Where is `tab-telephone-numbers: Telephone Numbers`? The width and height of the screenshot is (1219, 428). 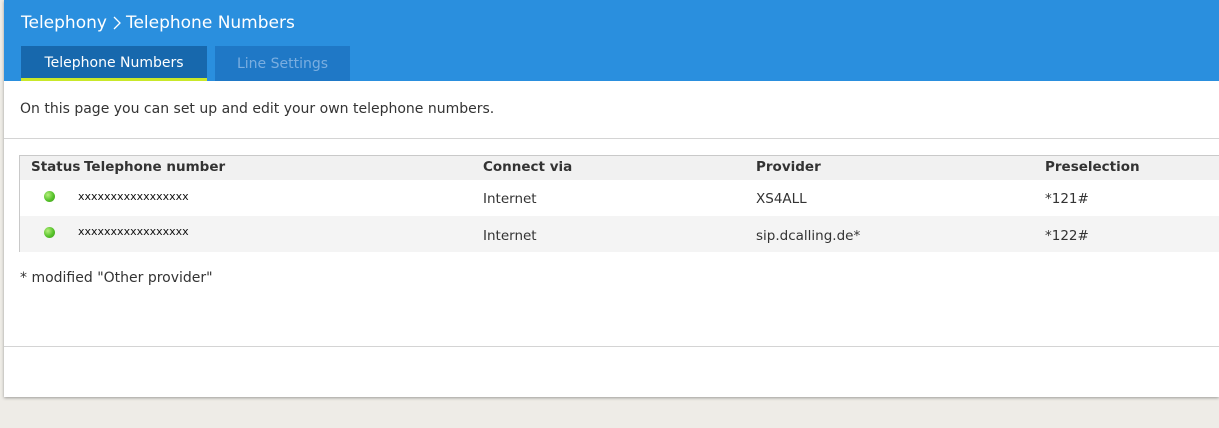 tab-telephone-numbers: Telephone Numbers is located at coordinates (114, 63).